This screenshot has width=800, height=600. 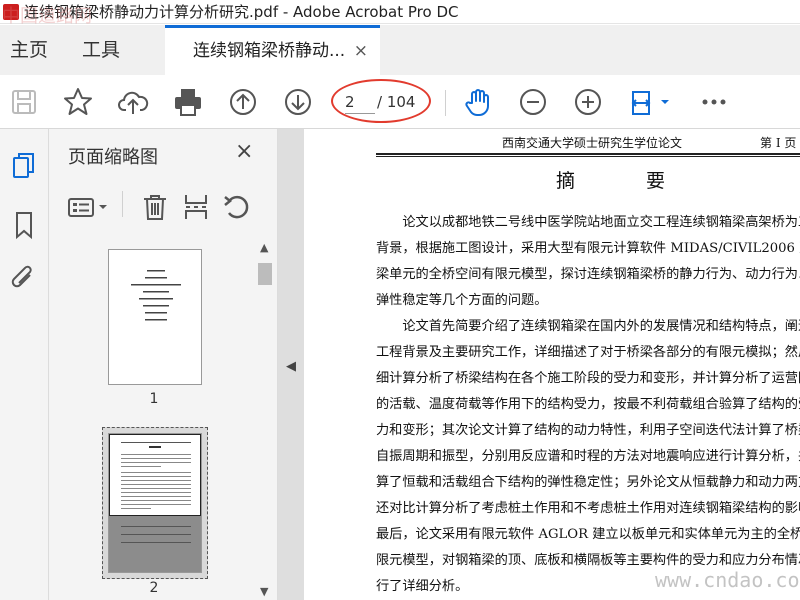 What do you see at coordinates (588, 560) in the screenshot?
I see `document-text-line: 限元模型，对钢箱梁的顶、底板和横隔板等主要构件的受力和应力分布情况进` at bounding box center [588, 560].